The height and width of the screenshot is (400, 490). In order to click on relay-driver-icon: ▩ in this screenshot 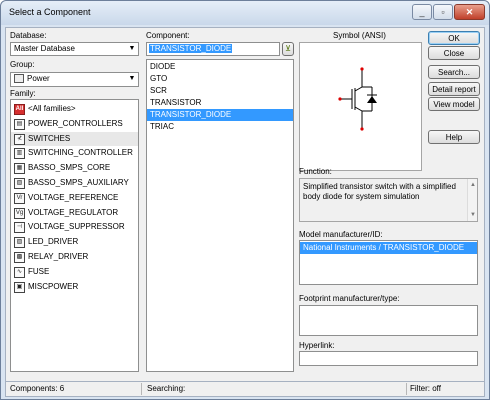, I will do `click(19, 257)`.